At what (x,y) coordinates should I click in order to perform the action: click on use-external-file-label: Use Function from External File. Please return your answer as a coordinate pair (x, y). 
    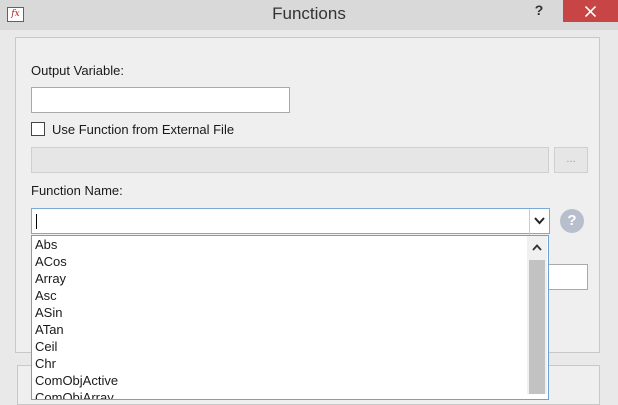
    Looking at the image, I should click on (143, 129).